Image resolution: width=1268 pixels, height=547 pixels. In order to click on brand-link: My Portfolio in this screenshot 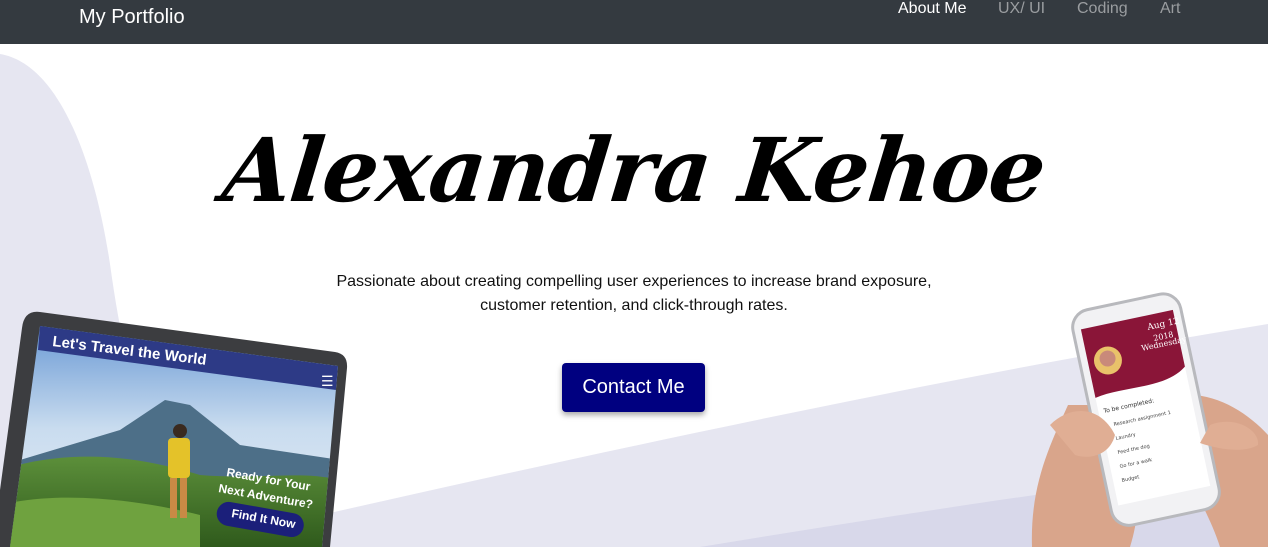, I will do `click(132, 17)`.